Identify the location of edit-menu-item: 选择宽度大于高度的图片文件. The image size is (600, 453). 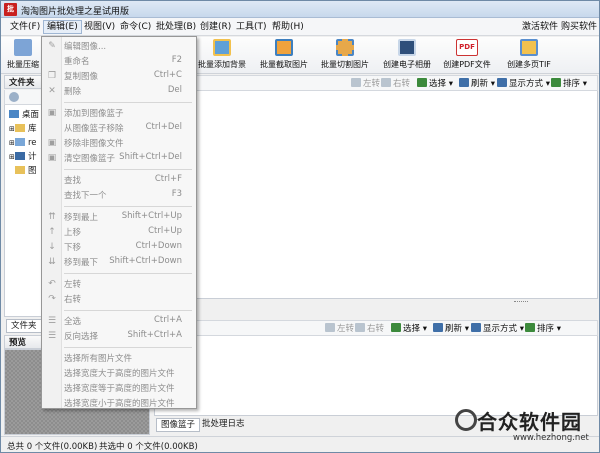
(119, 373).